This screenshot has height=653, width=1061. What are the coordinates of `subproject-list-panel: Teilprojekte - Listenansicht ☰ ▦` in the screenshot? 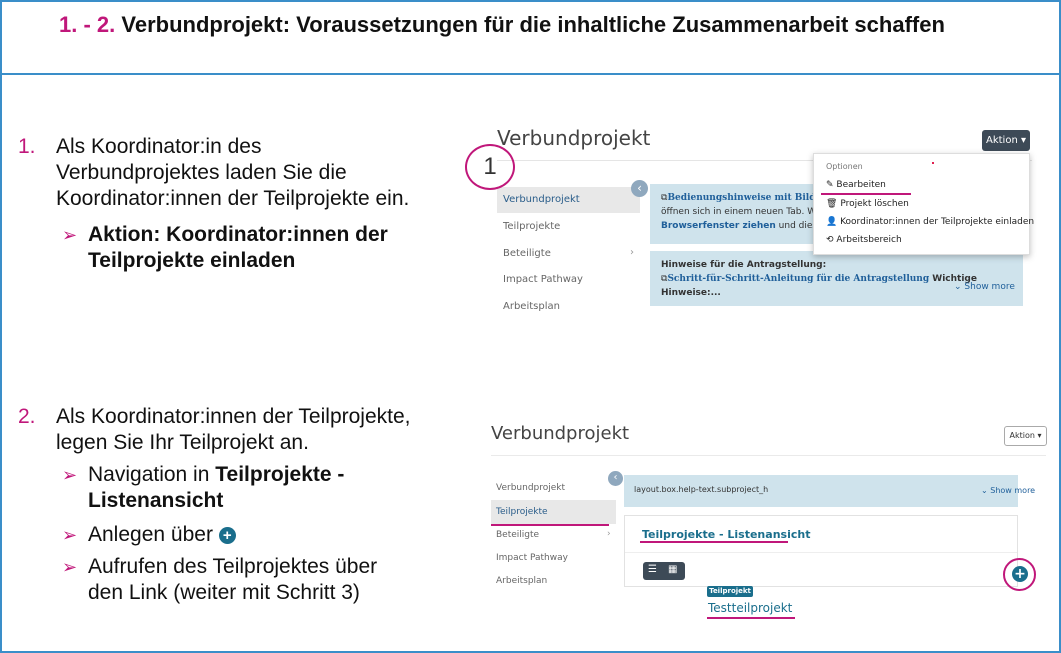 It's located at (821, 551).